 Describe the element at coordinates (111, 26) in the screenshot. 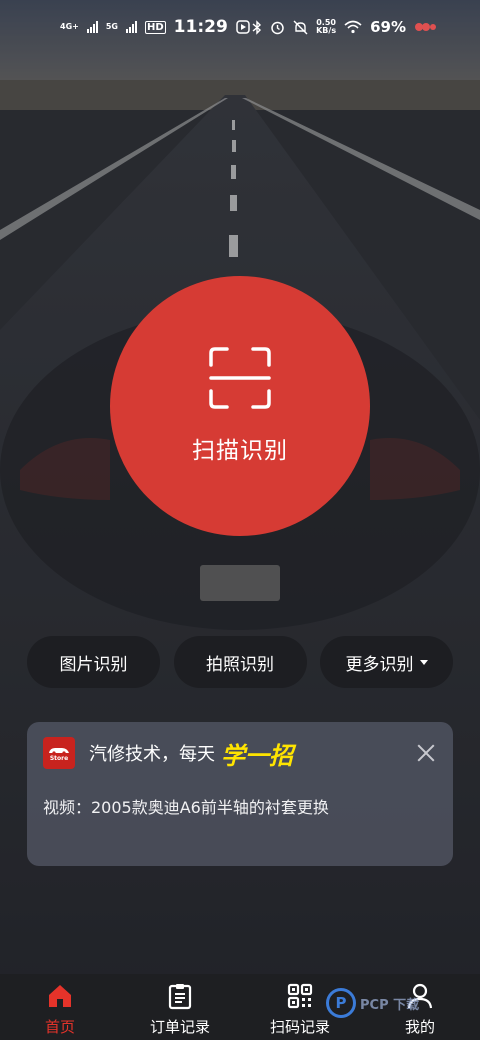

I see `network-type-2: 5G` at that location.